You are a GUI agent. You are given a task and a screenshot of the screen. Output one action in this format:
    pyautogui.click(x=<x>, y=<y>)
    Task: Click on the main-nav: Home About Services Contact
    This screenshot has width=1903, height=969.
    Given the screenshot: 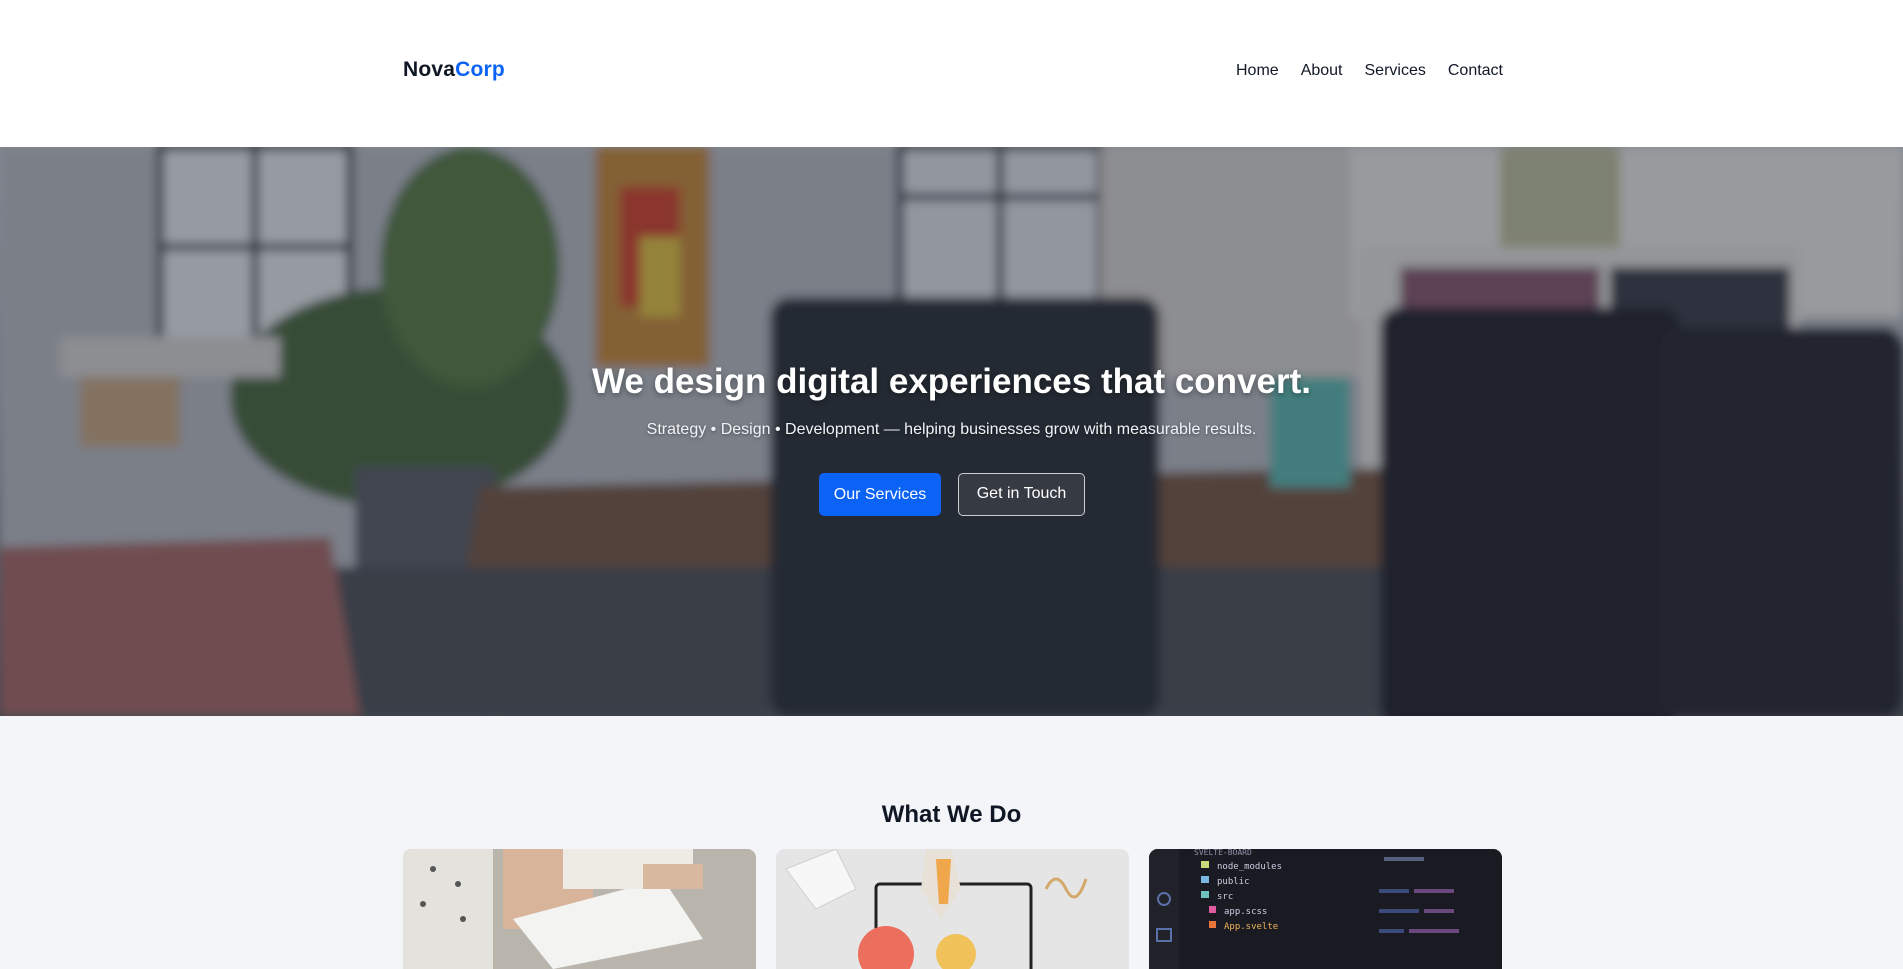 What is the action you would take?
    pyautogui.click(x=1358, y=71)
    